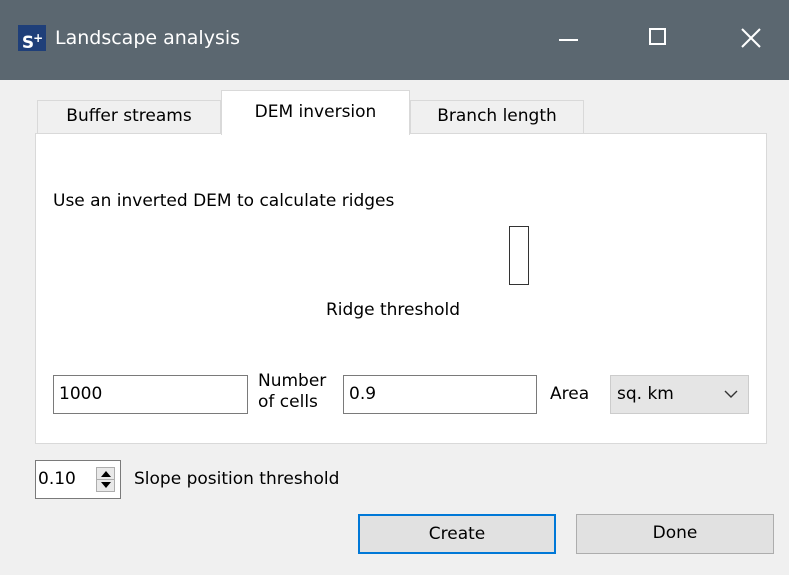 Image resolution: width=789 pixels, height=575 pixels. What do you see at coordinates (57, 479) in the screenshot?
I see `slope-threshold-value: 0.10` at bounding box center [57, 479].